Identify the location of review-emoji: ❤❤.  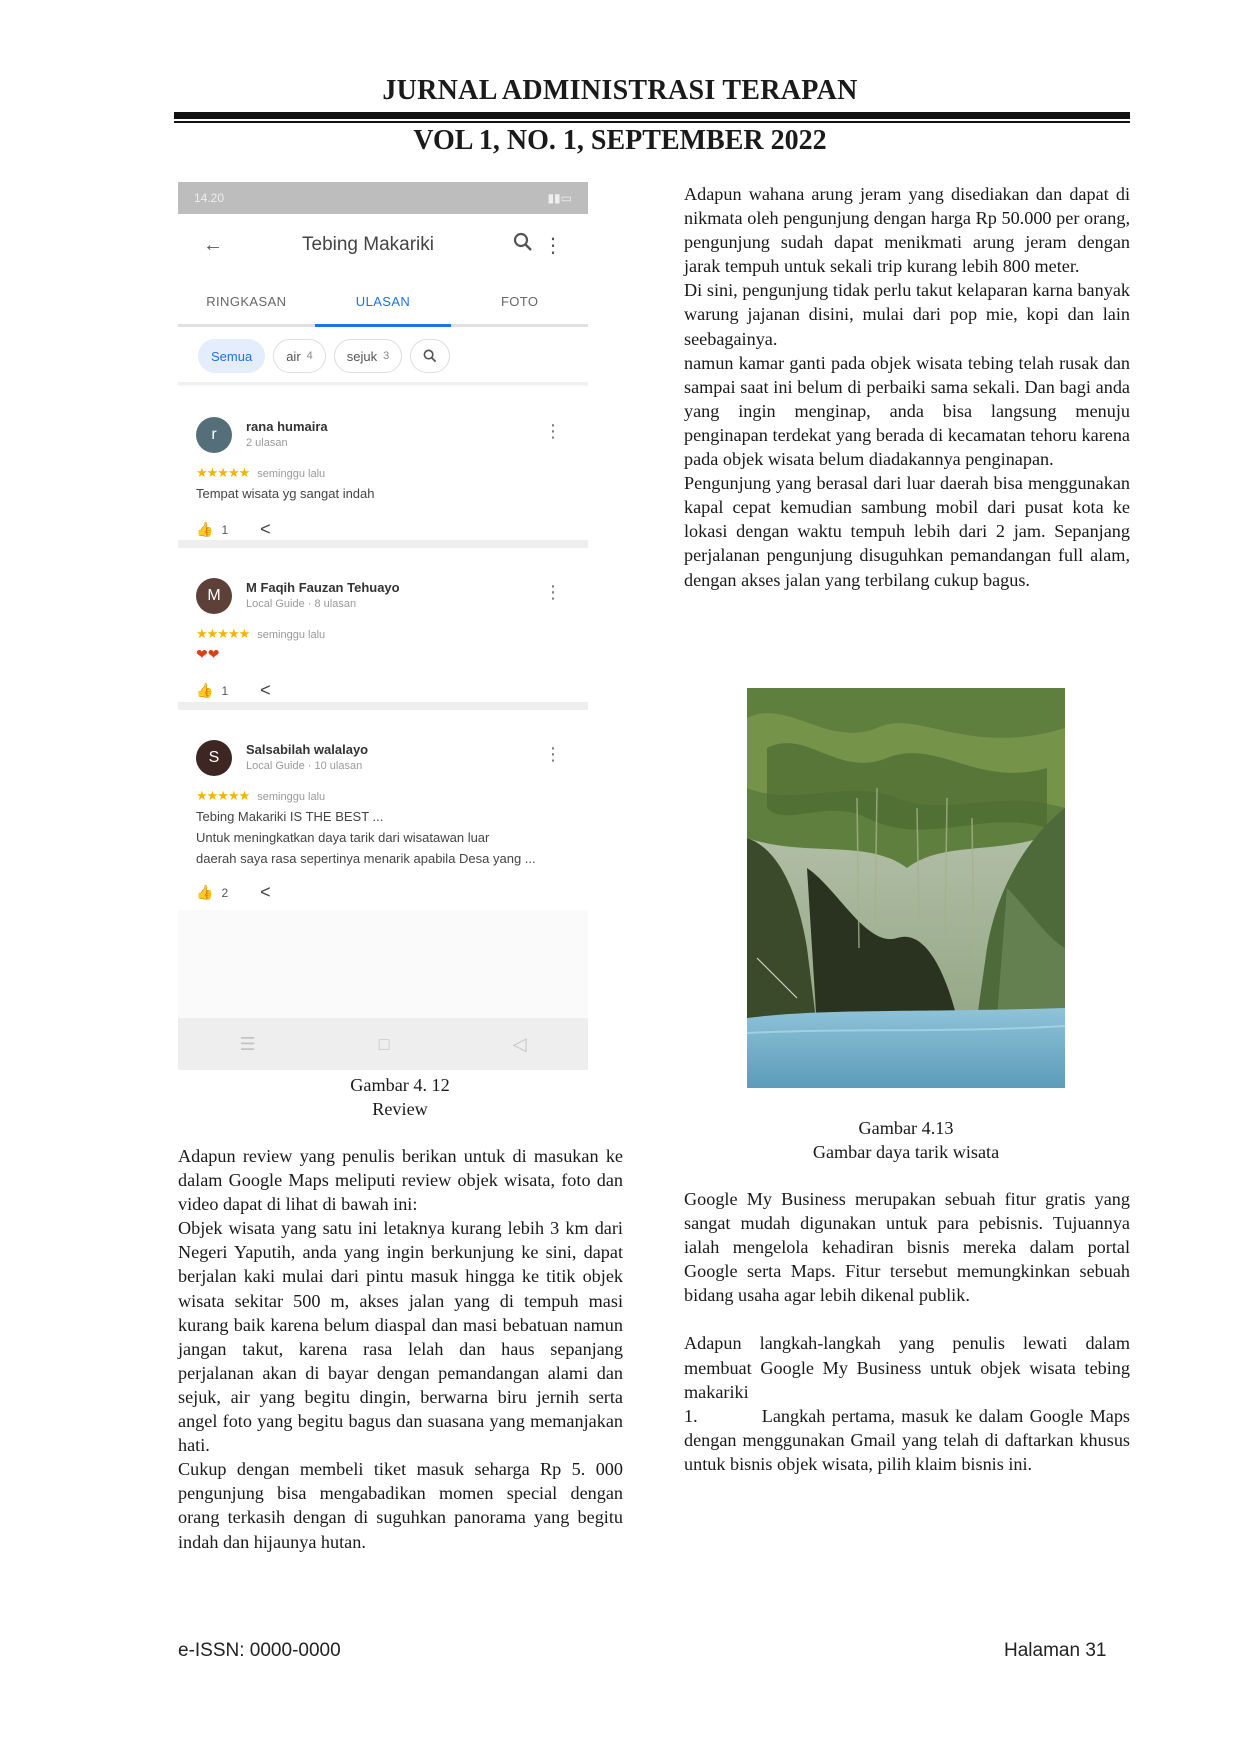
(208, 654).